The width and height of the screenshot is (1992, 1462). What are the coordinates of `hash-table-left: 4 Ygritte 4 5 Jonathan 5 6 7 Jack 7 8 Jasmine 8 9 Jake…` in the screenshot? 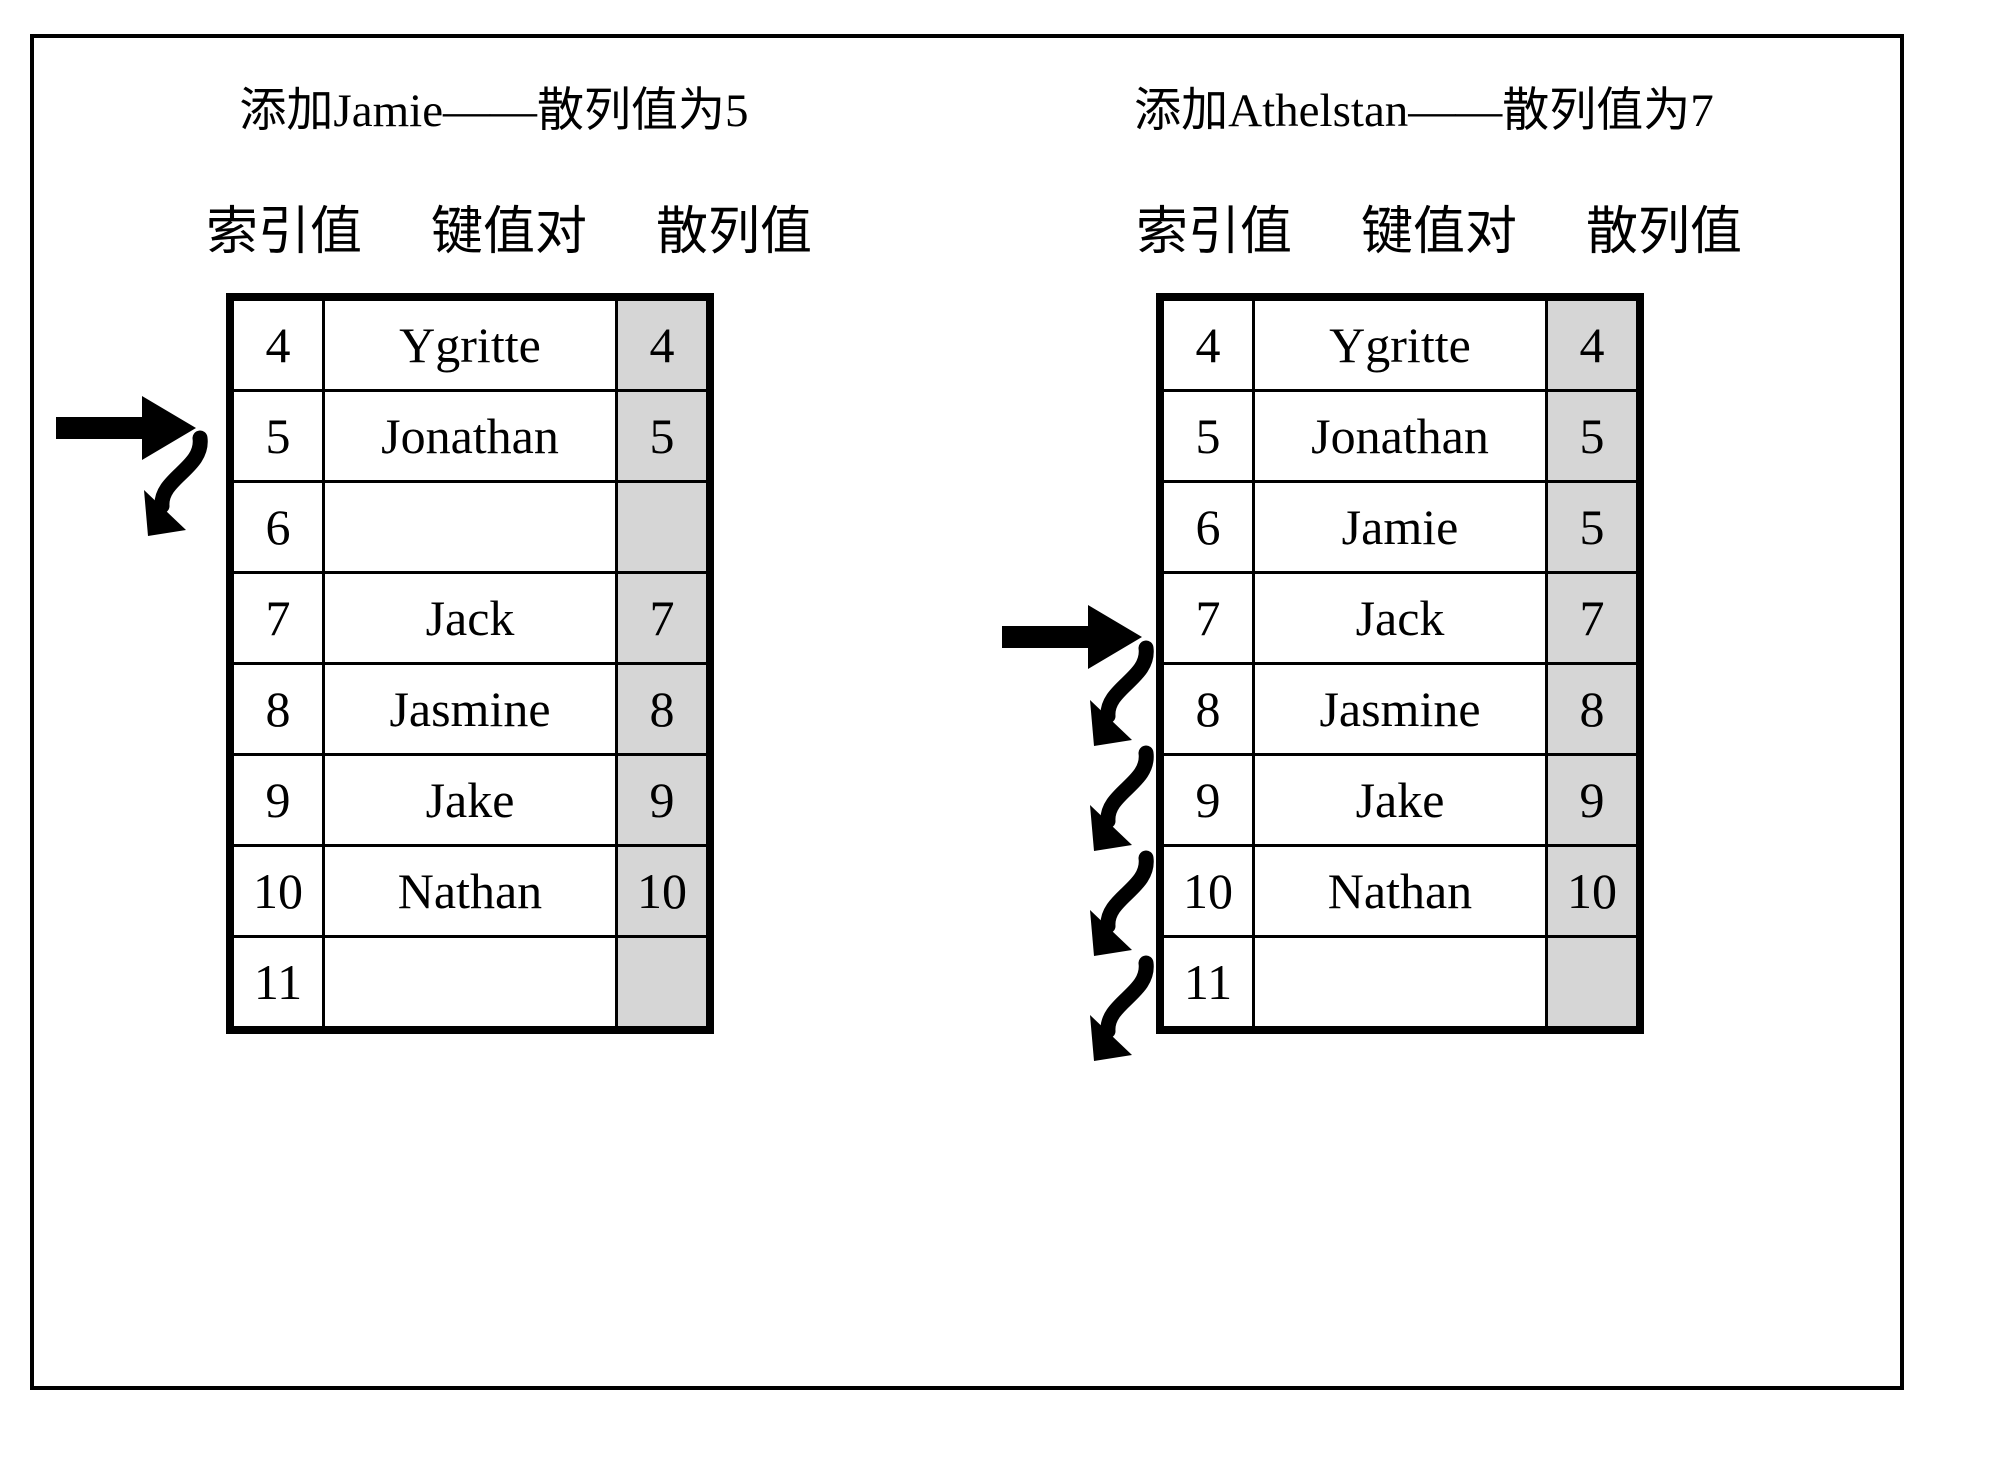 It's located at (470, 663).